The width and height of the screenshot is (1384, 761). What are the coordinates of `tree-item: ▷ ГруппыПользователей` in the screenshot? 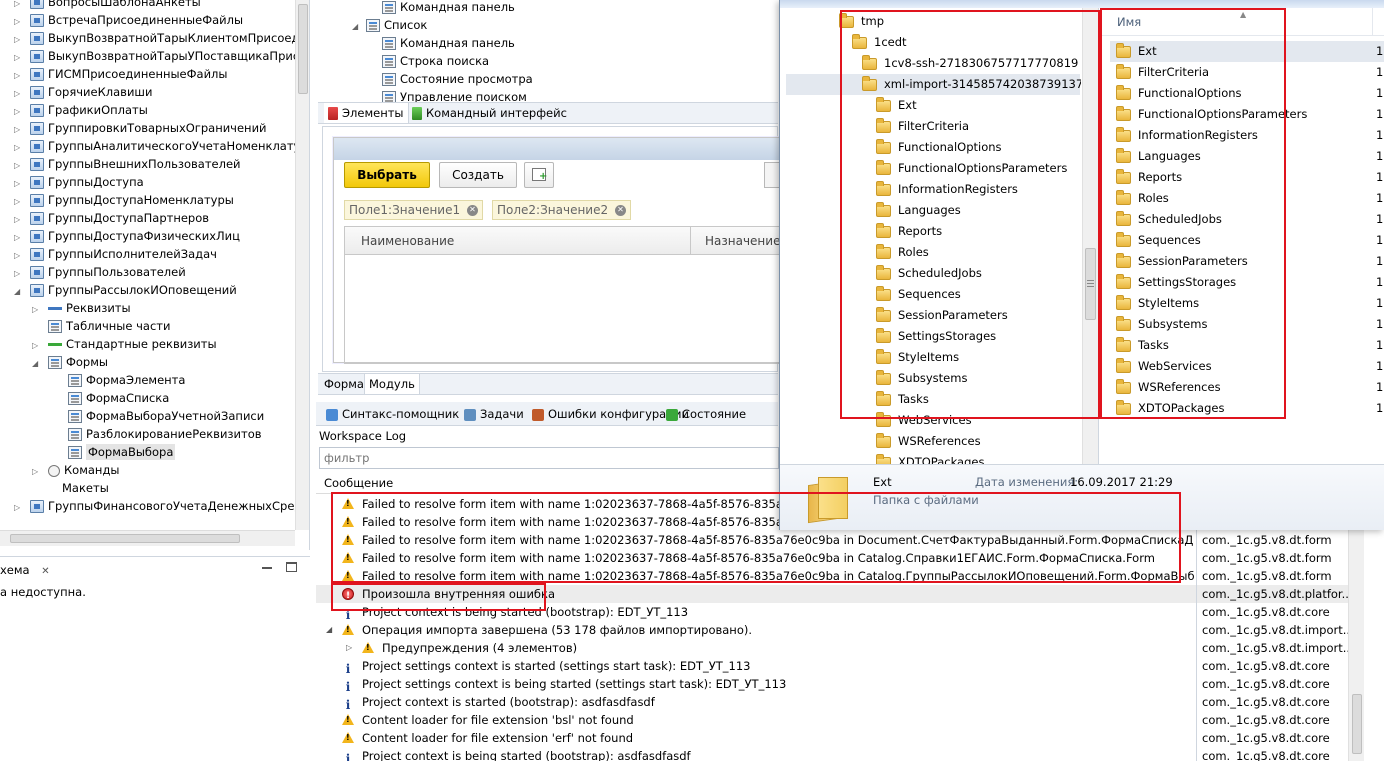 It's located at (93, 272).